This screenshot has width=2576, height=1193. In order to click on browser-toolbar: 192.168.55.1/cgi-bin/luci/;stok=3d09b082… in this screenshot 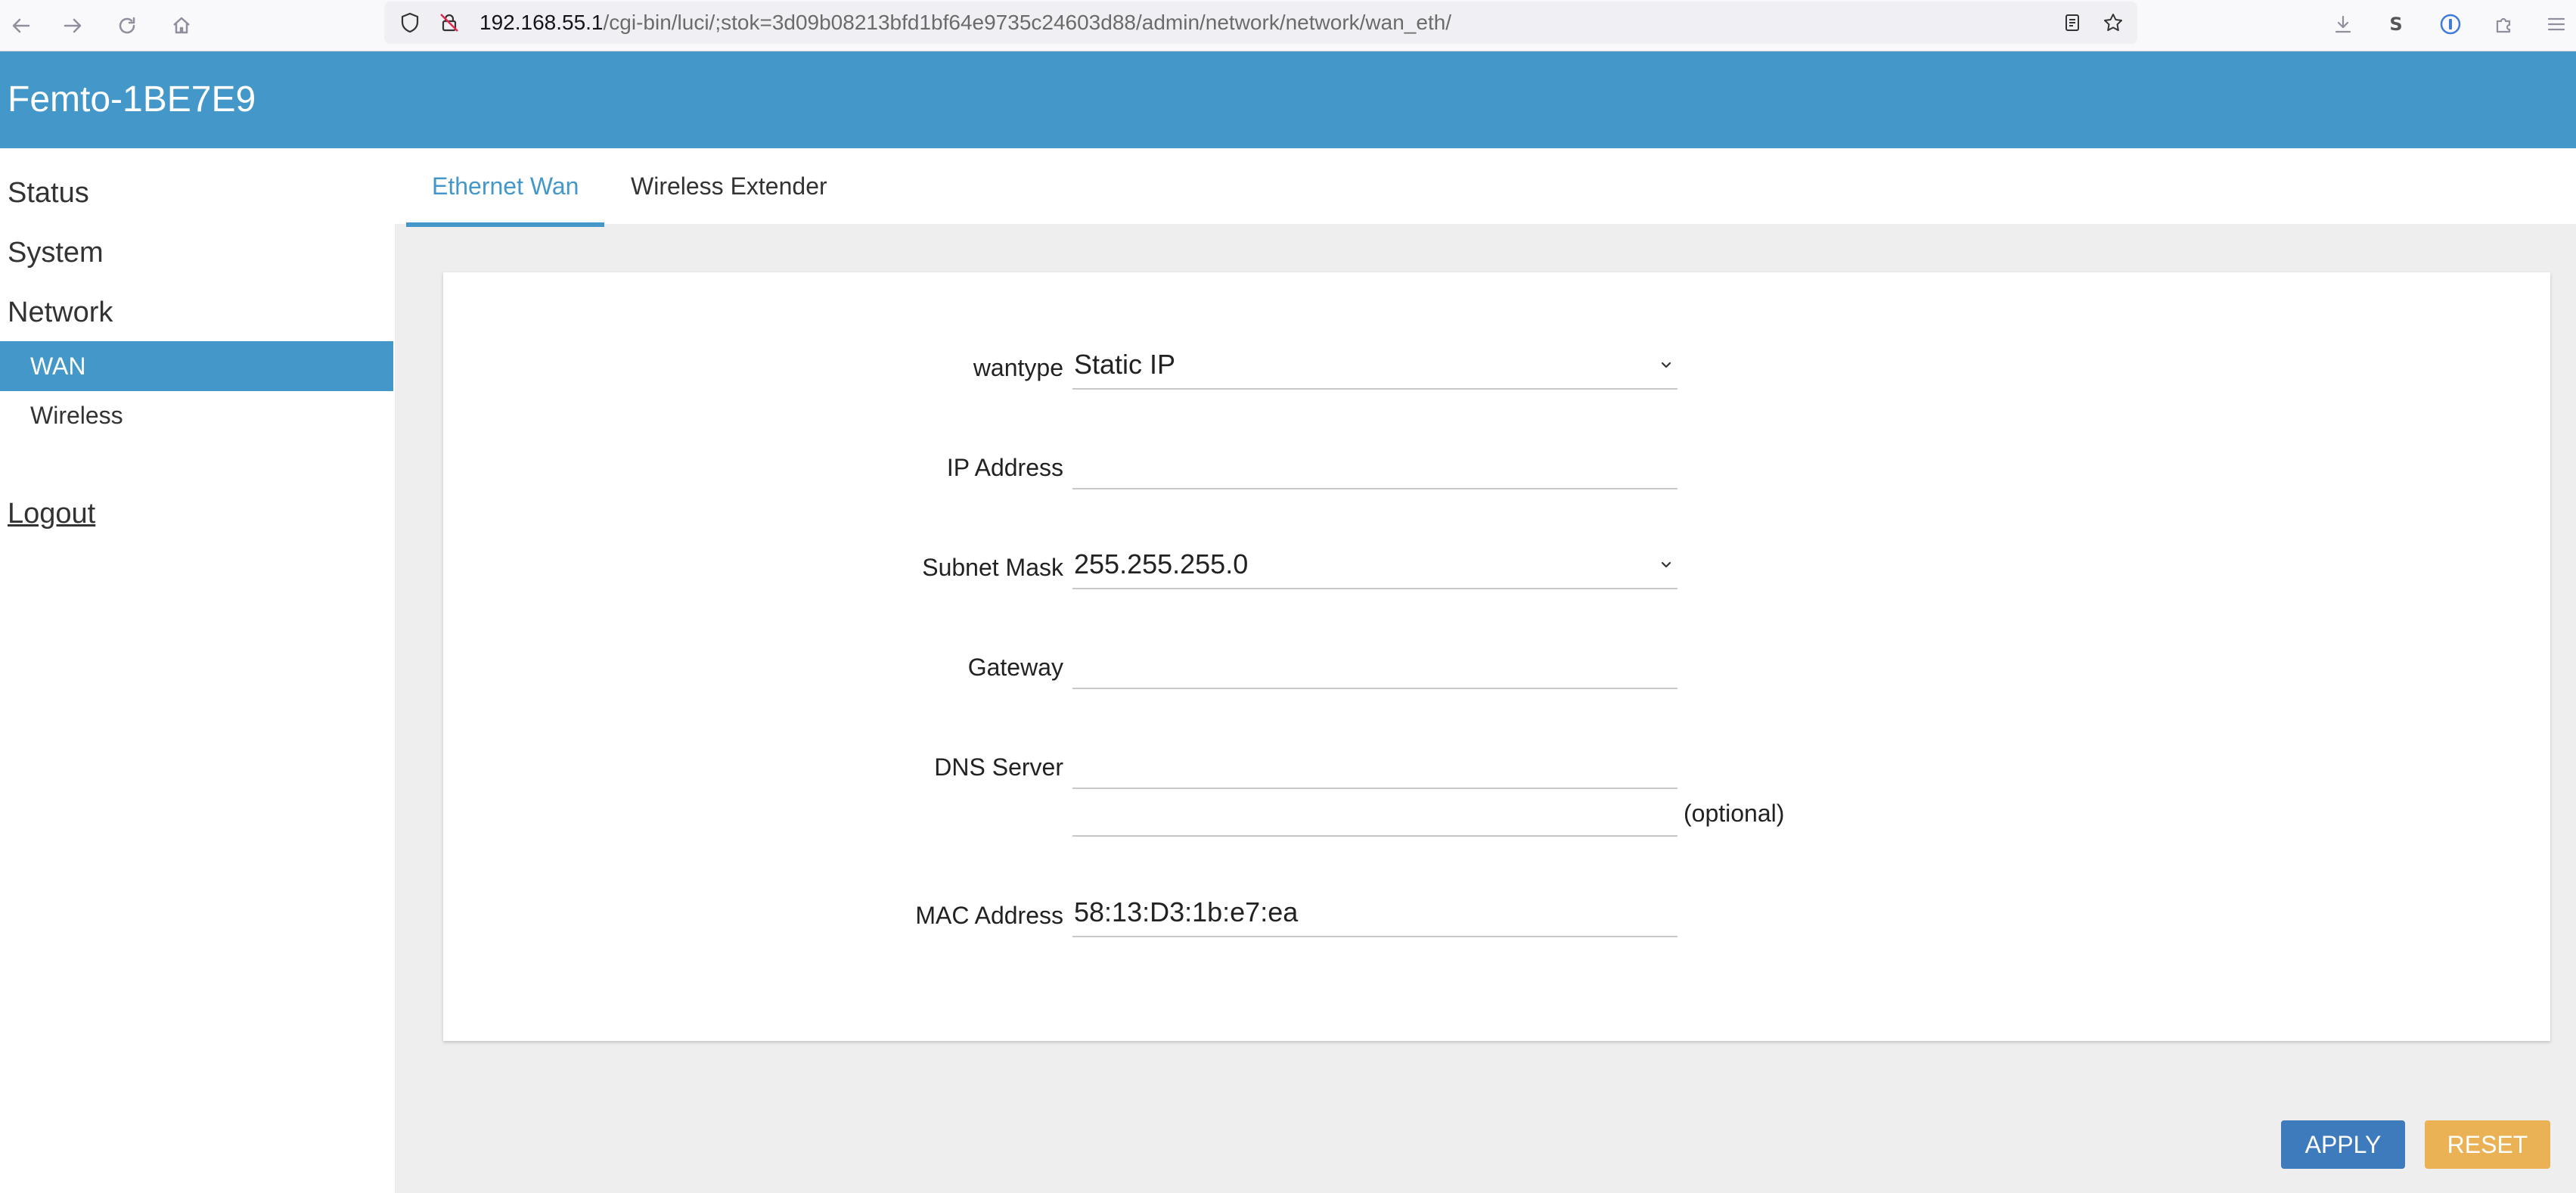, I will do `click(1288, 25)`.